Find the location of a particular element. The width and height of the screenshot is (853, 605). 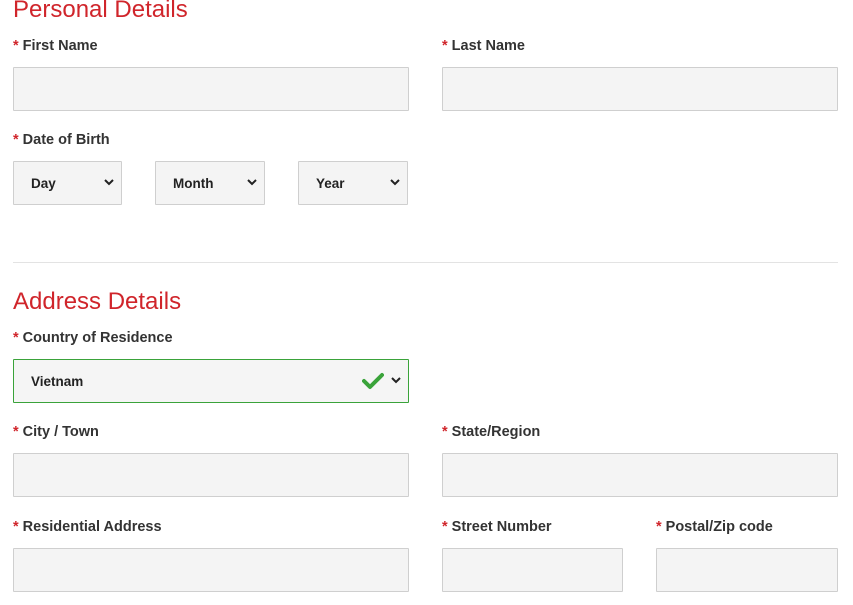

country-label: * Country of Residence is located at coordinates (93, 338).